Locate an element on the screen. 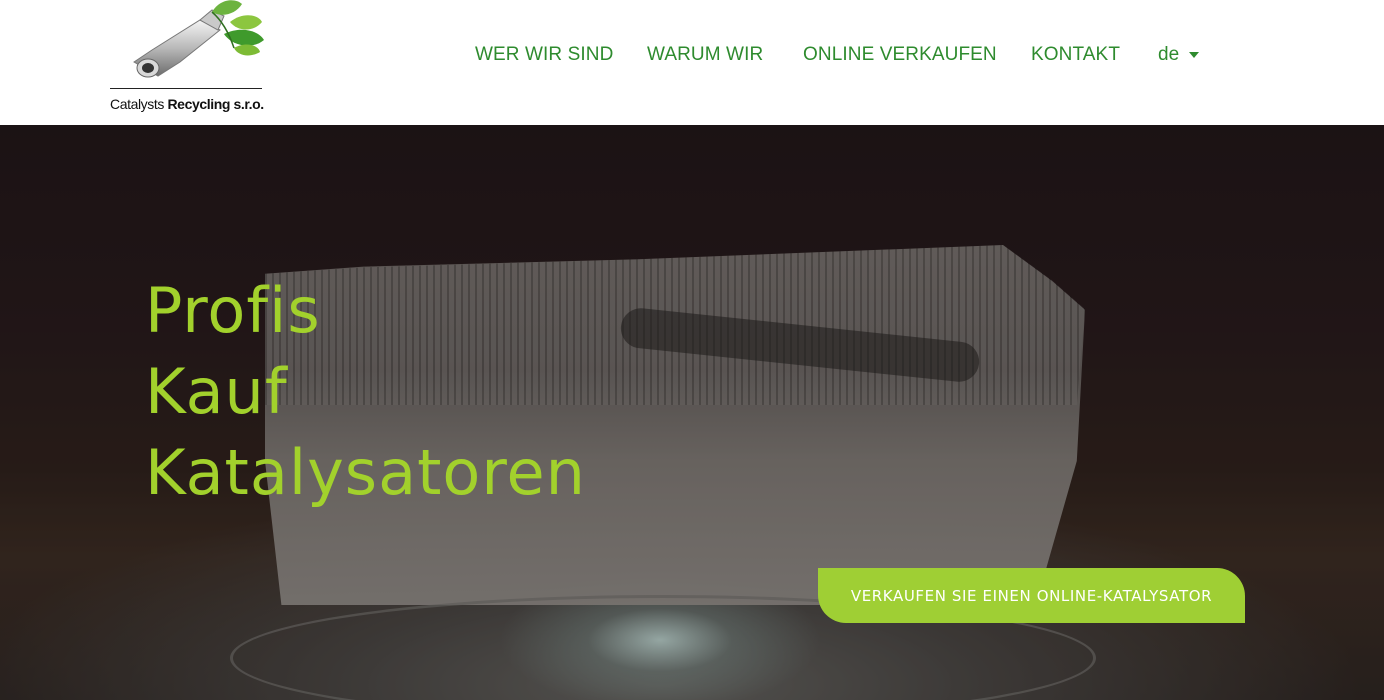  language-selector: de is located at coordinates (1179, 55).